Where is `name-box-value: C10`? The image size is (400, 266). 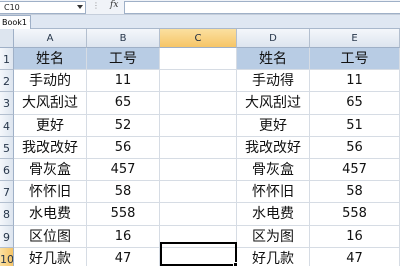 name-box-value: C10 is located at coordinates (12, 7).